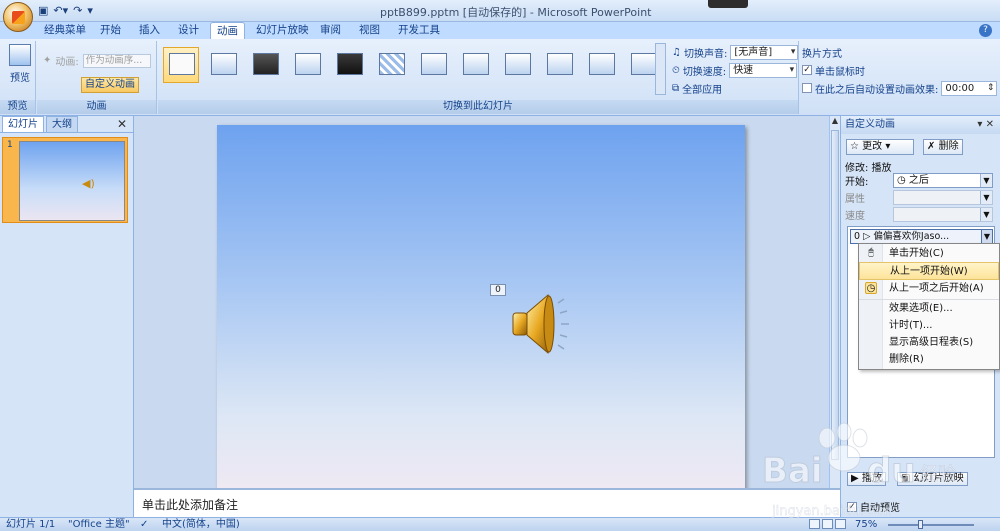 The image size is (1000, 531). What do you see at coordinates (728, 4) in the screenshot?
I see `window-controls` at bounding box center [728, 4].